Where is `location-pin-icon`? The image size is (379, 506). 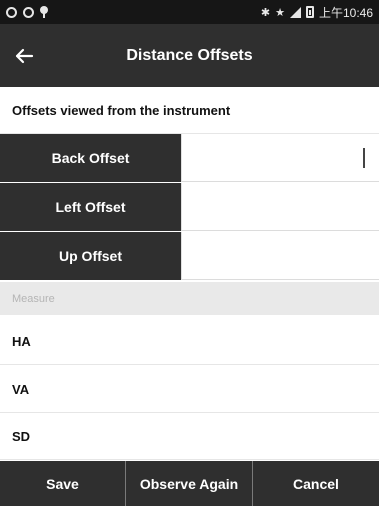 location-pin-icon is located at coordinates (44, 12).